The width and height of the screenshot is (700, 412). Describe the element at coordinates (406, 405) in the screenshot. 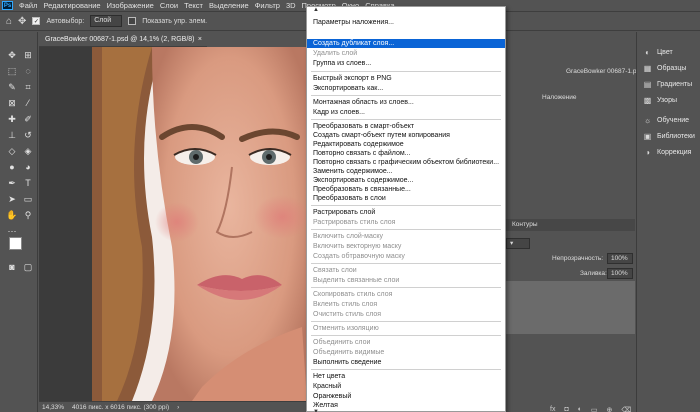

I see `menu-item-color-yellow: Желтая` at that location.